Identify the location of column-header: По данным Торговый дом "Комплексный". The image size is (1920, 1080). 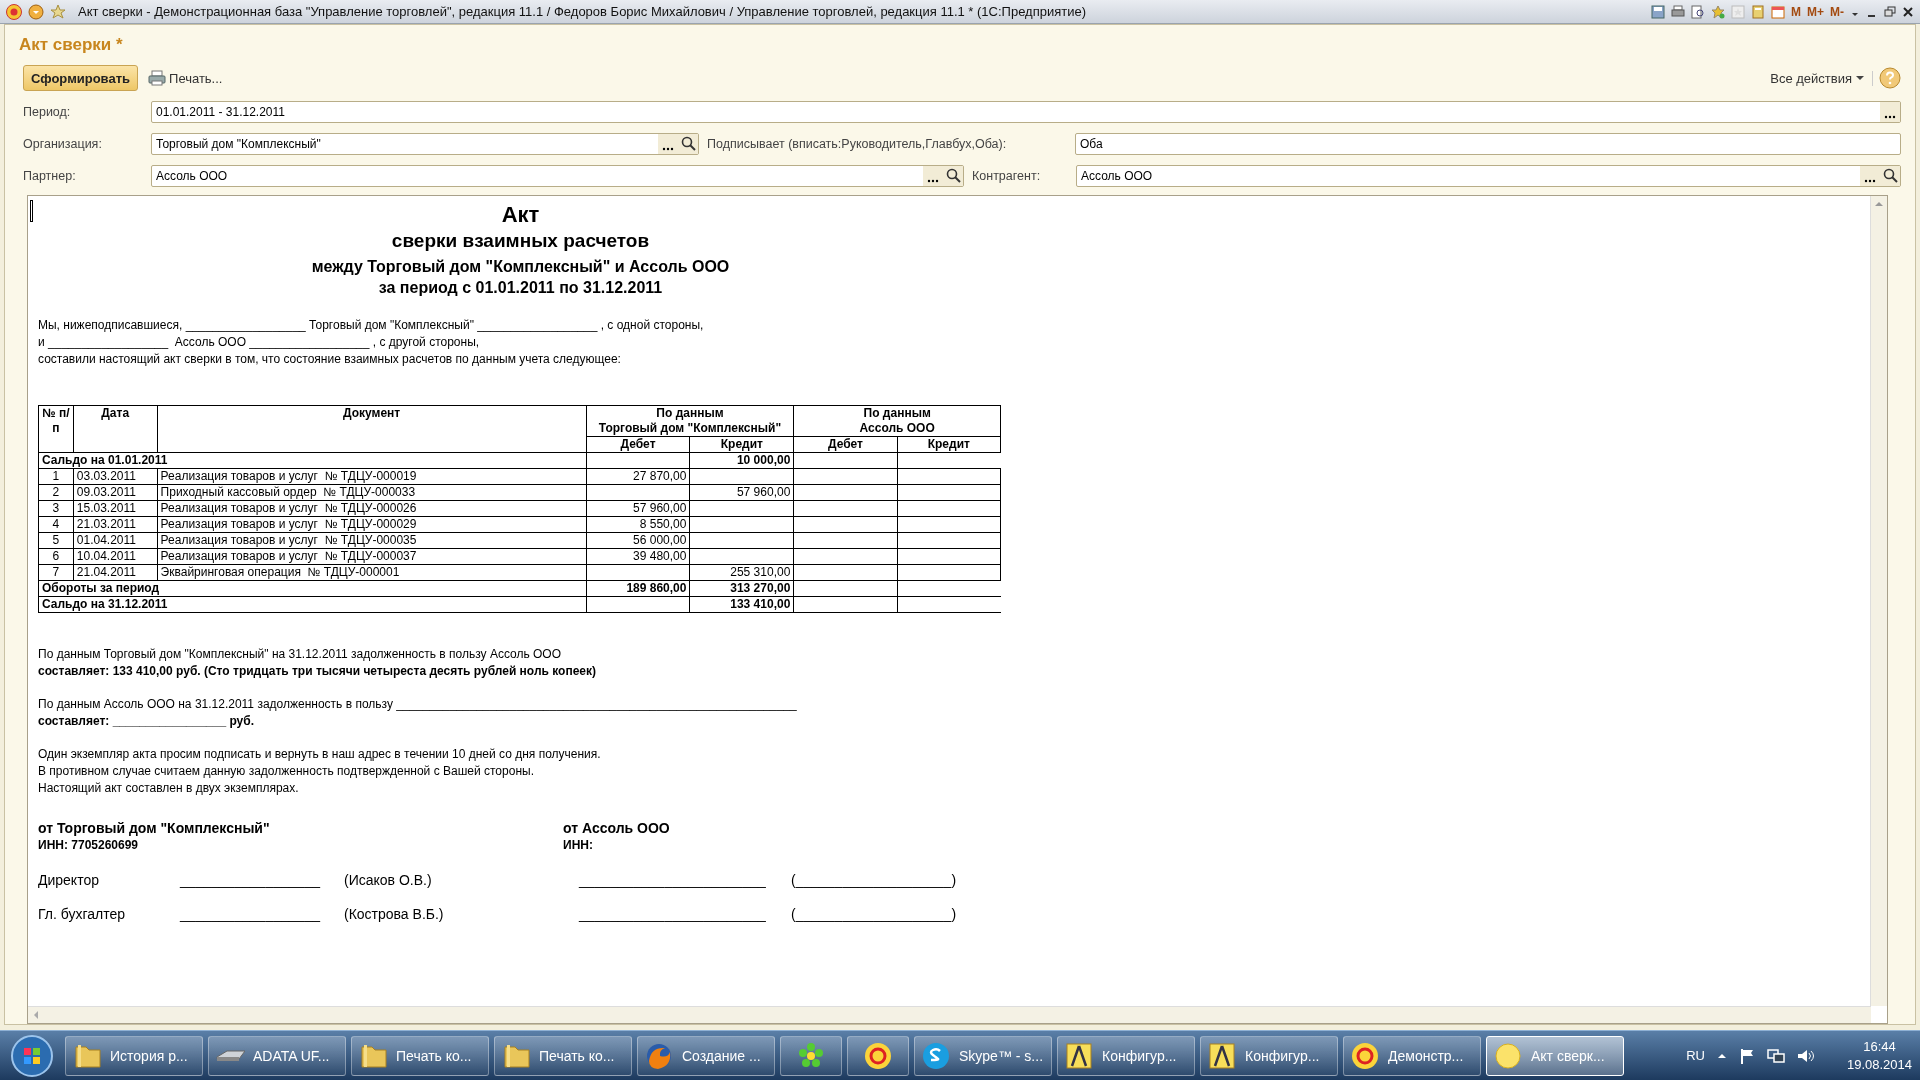
(690, 421).